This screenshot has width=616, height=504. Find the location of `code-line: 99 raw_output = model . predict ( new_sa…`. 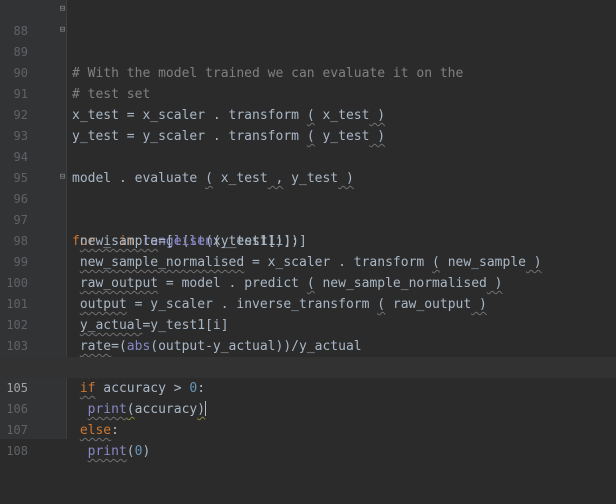

code-line: 99 raw_output = model . predict ( new_sa… is located at coordinates (308, 261).